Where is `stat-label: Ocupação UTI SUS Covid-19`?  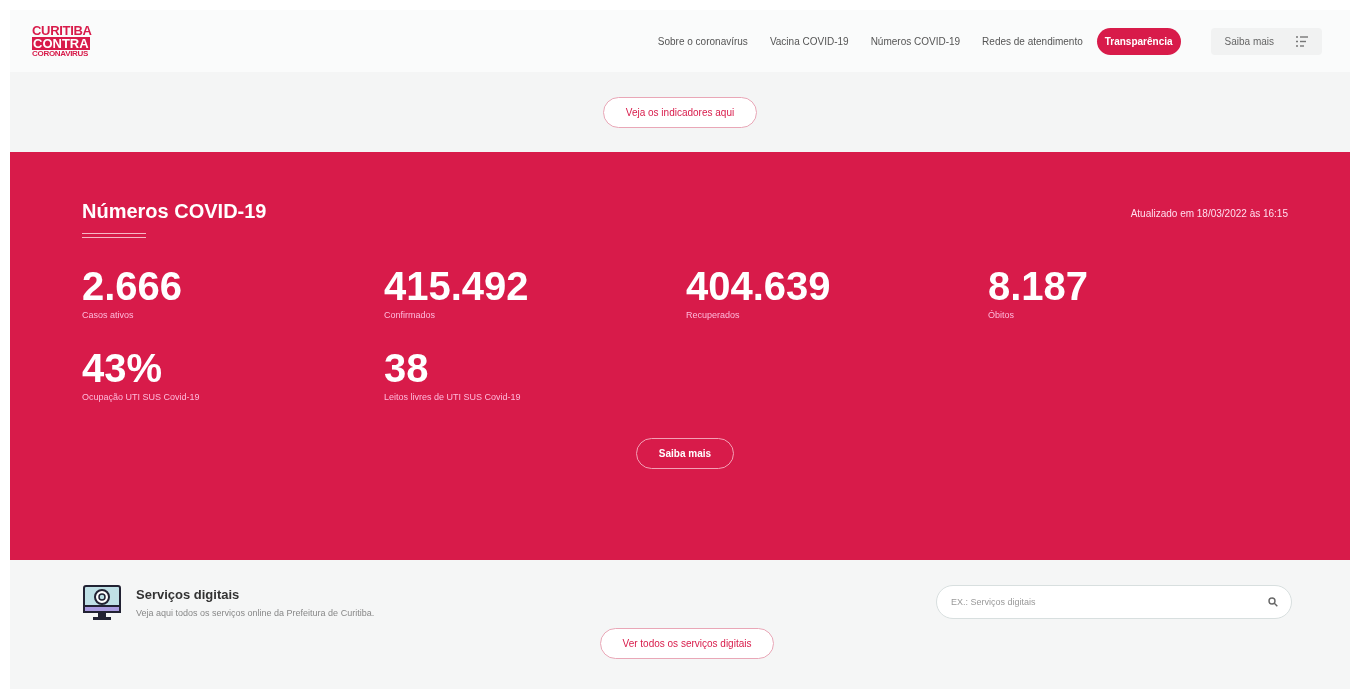
stat-label: Ocupação UTI SUS Covid-19 is located at coordinates (141, 397).